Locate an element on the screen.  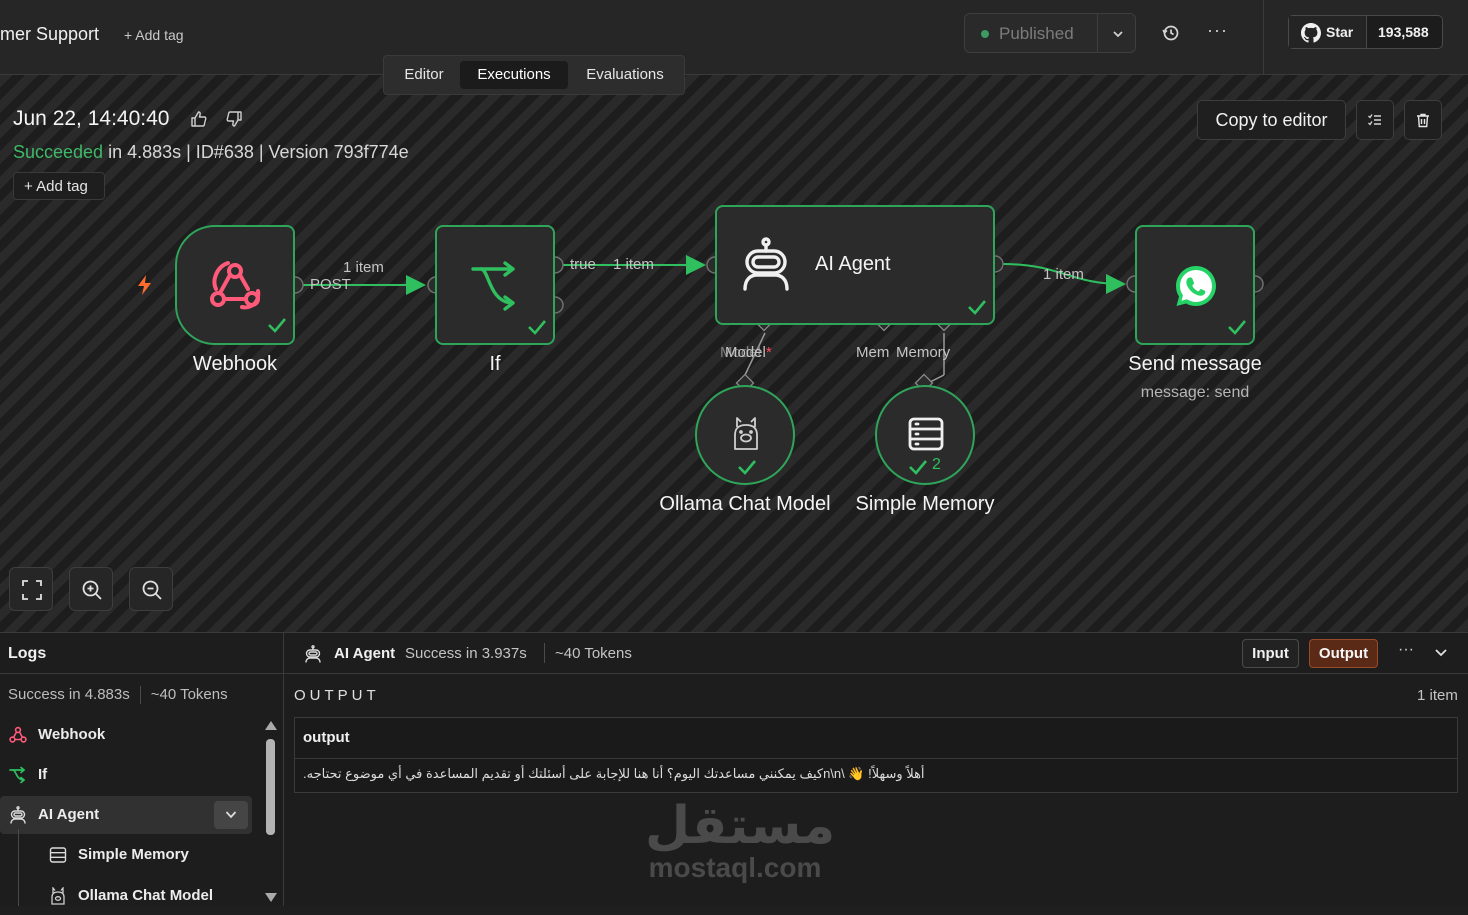
published-label: Published is located at coordinates (1036, 33).